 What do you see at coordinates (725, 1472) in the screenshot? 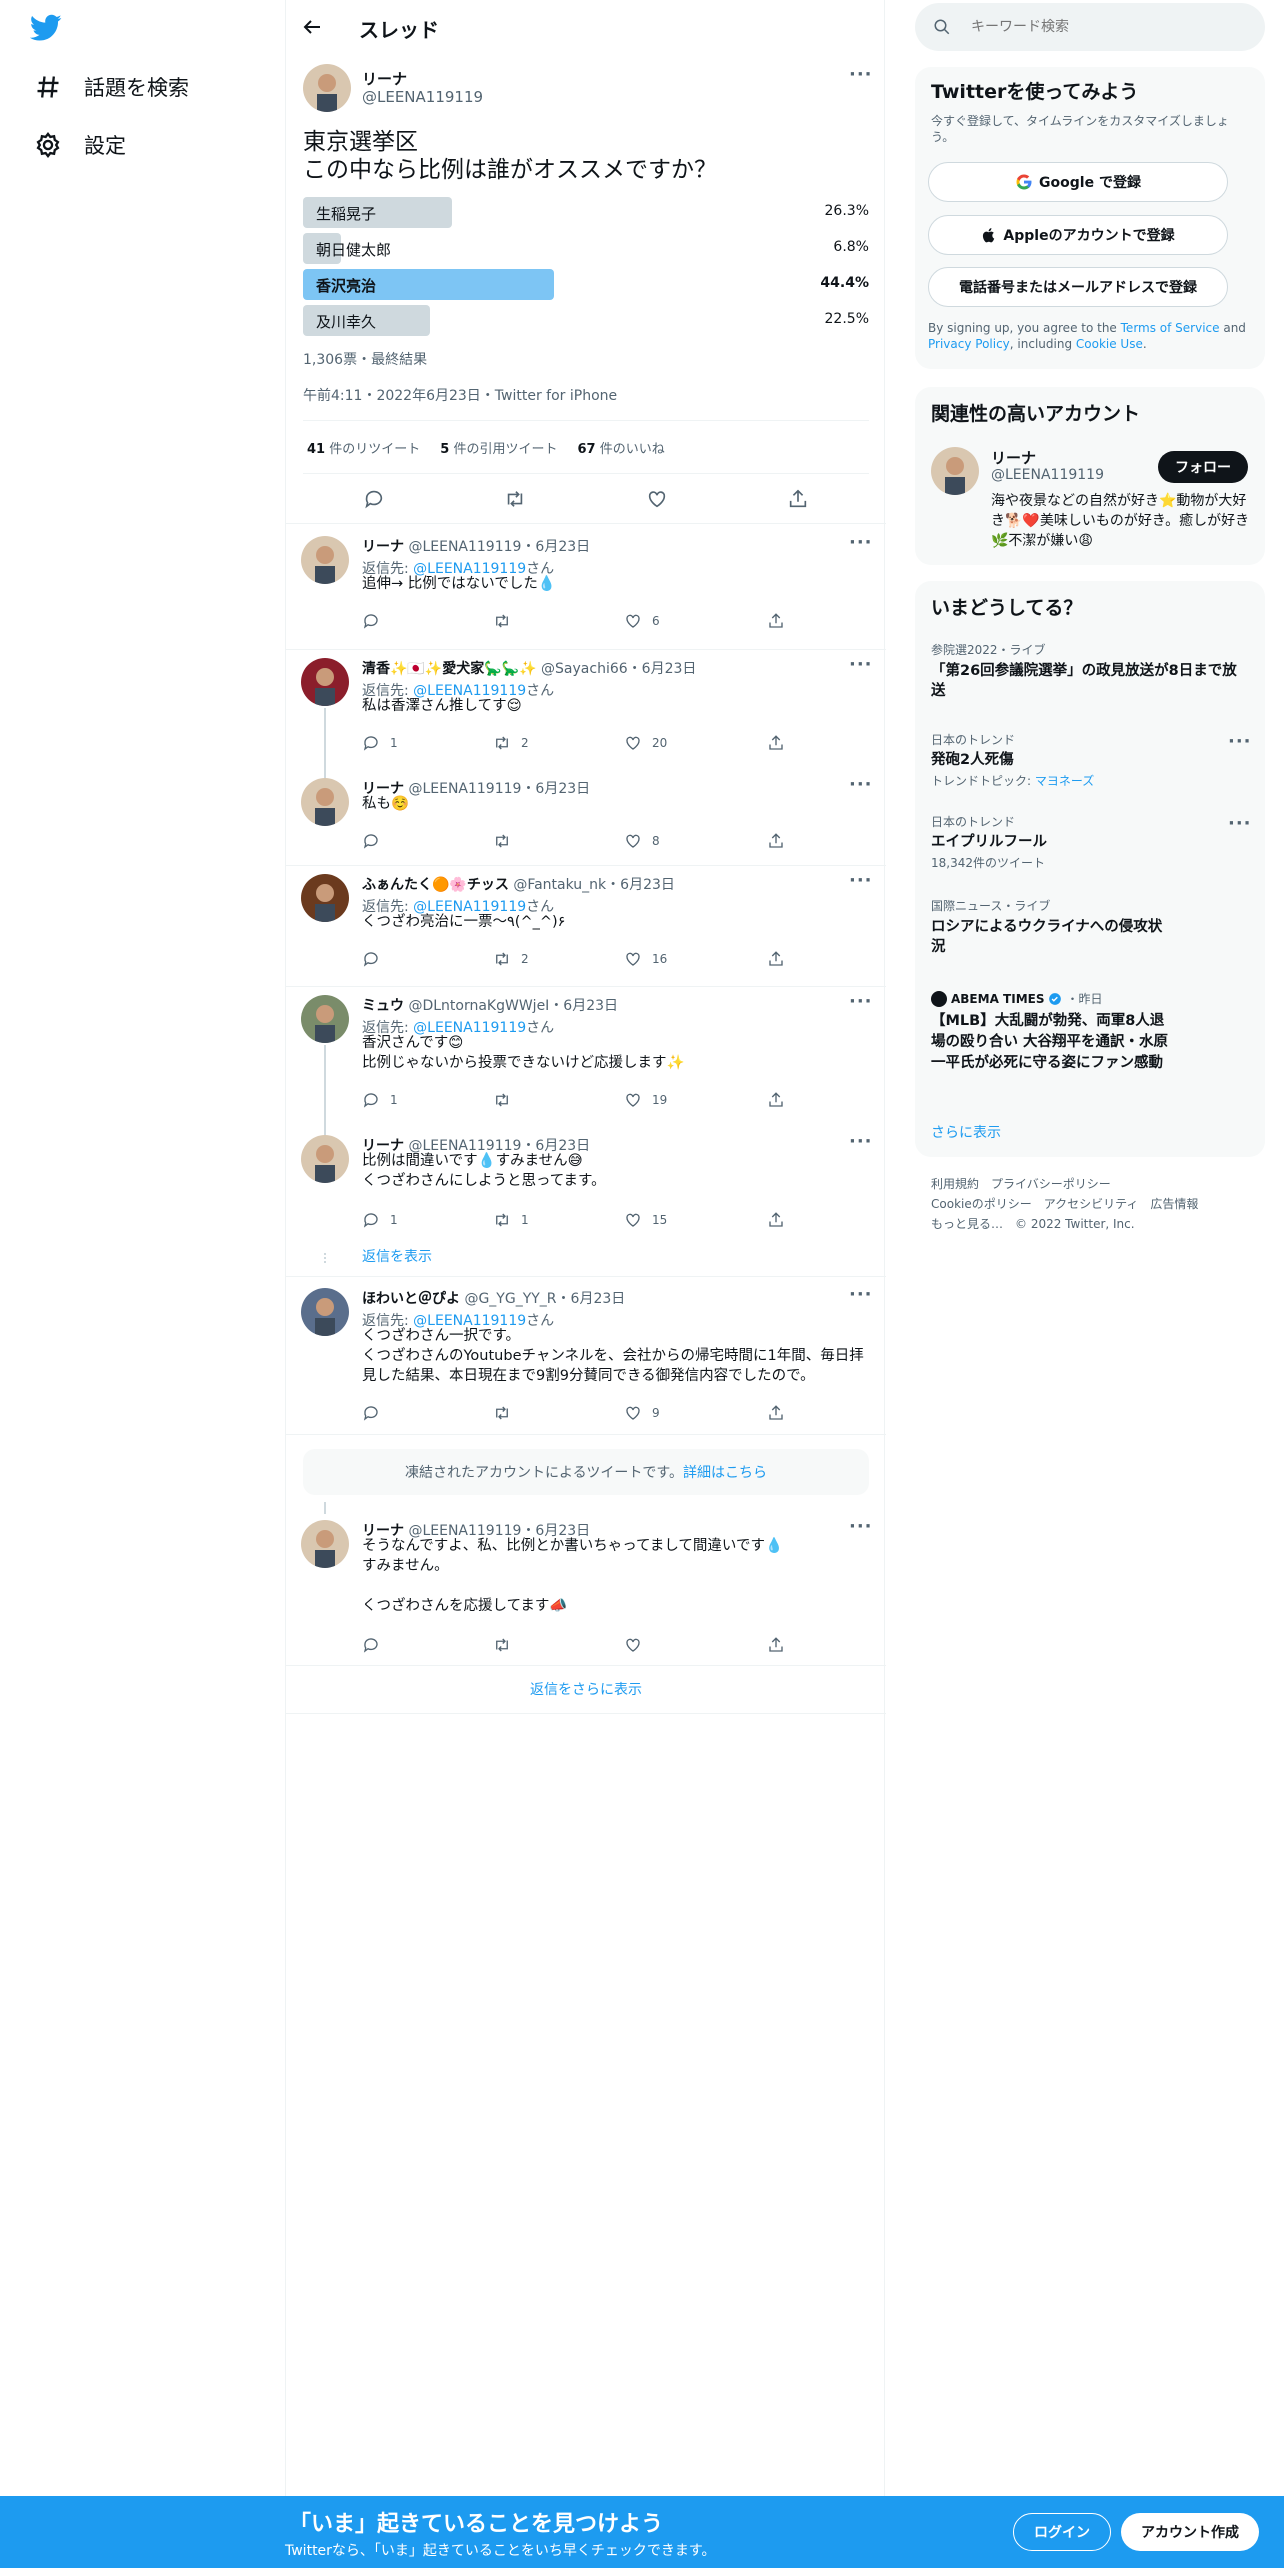
I see `frozen-details-link: 詳細はこちら` at bounding box center [725, 1472].